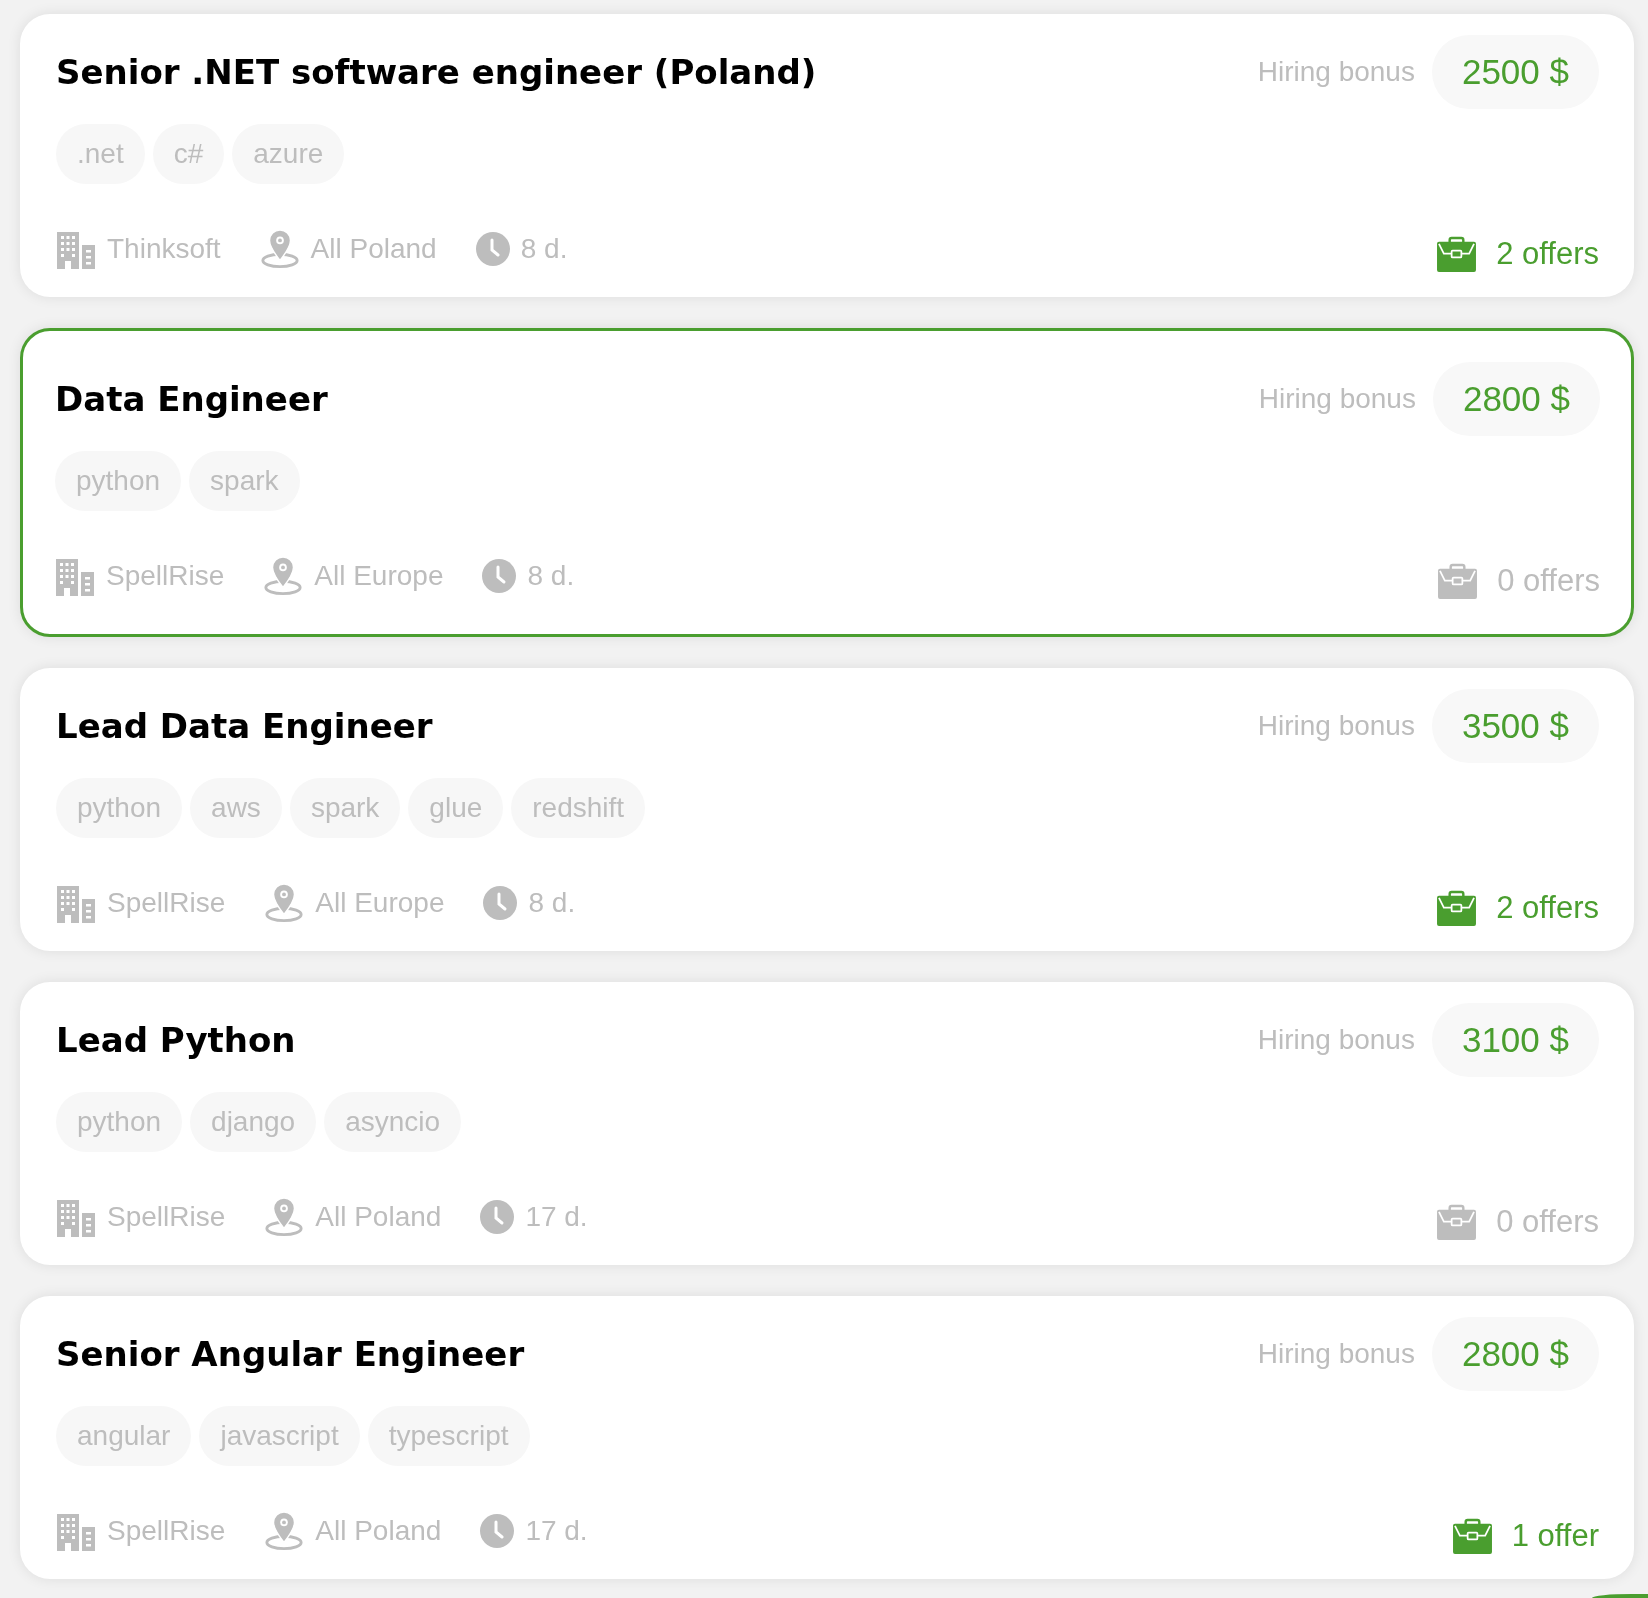 The height and width of the screenshot is (1598, 1648). I want to click on skill-tag: azure, so click(288, 154).